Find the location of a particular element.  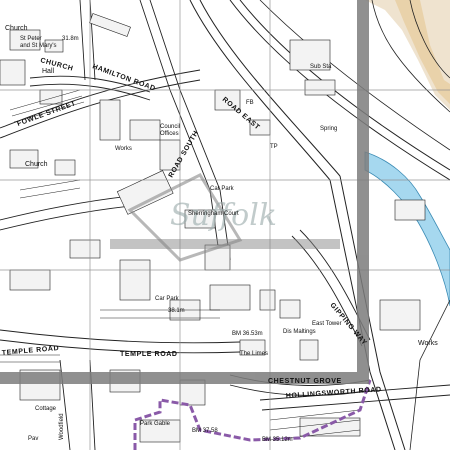

label-church-mid: Church is located at coordinates (36, 164).